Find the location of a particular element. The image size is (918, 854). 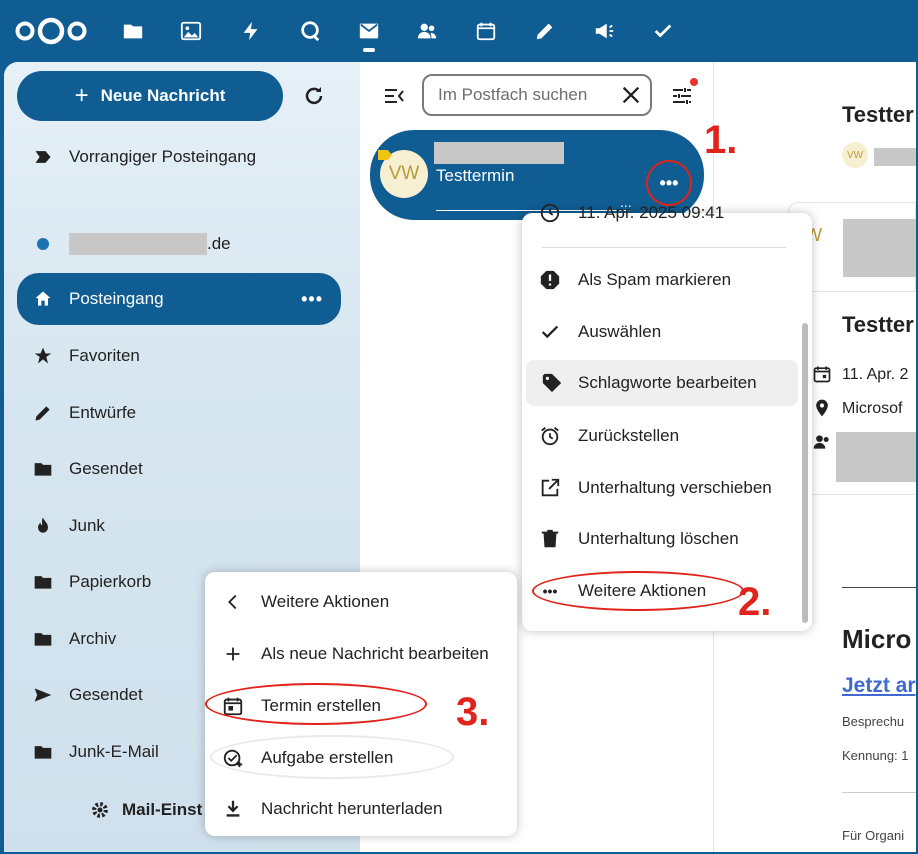

contacts-icon is located at coordinates (427, 31).